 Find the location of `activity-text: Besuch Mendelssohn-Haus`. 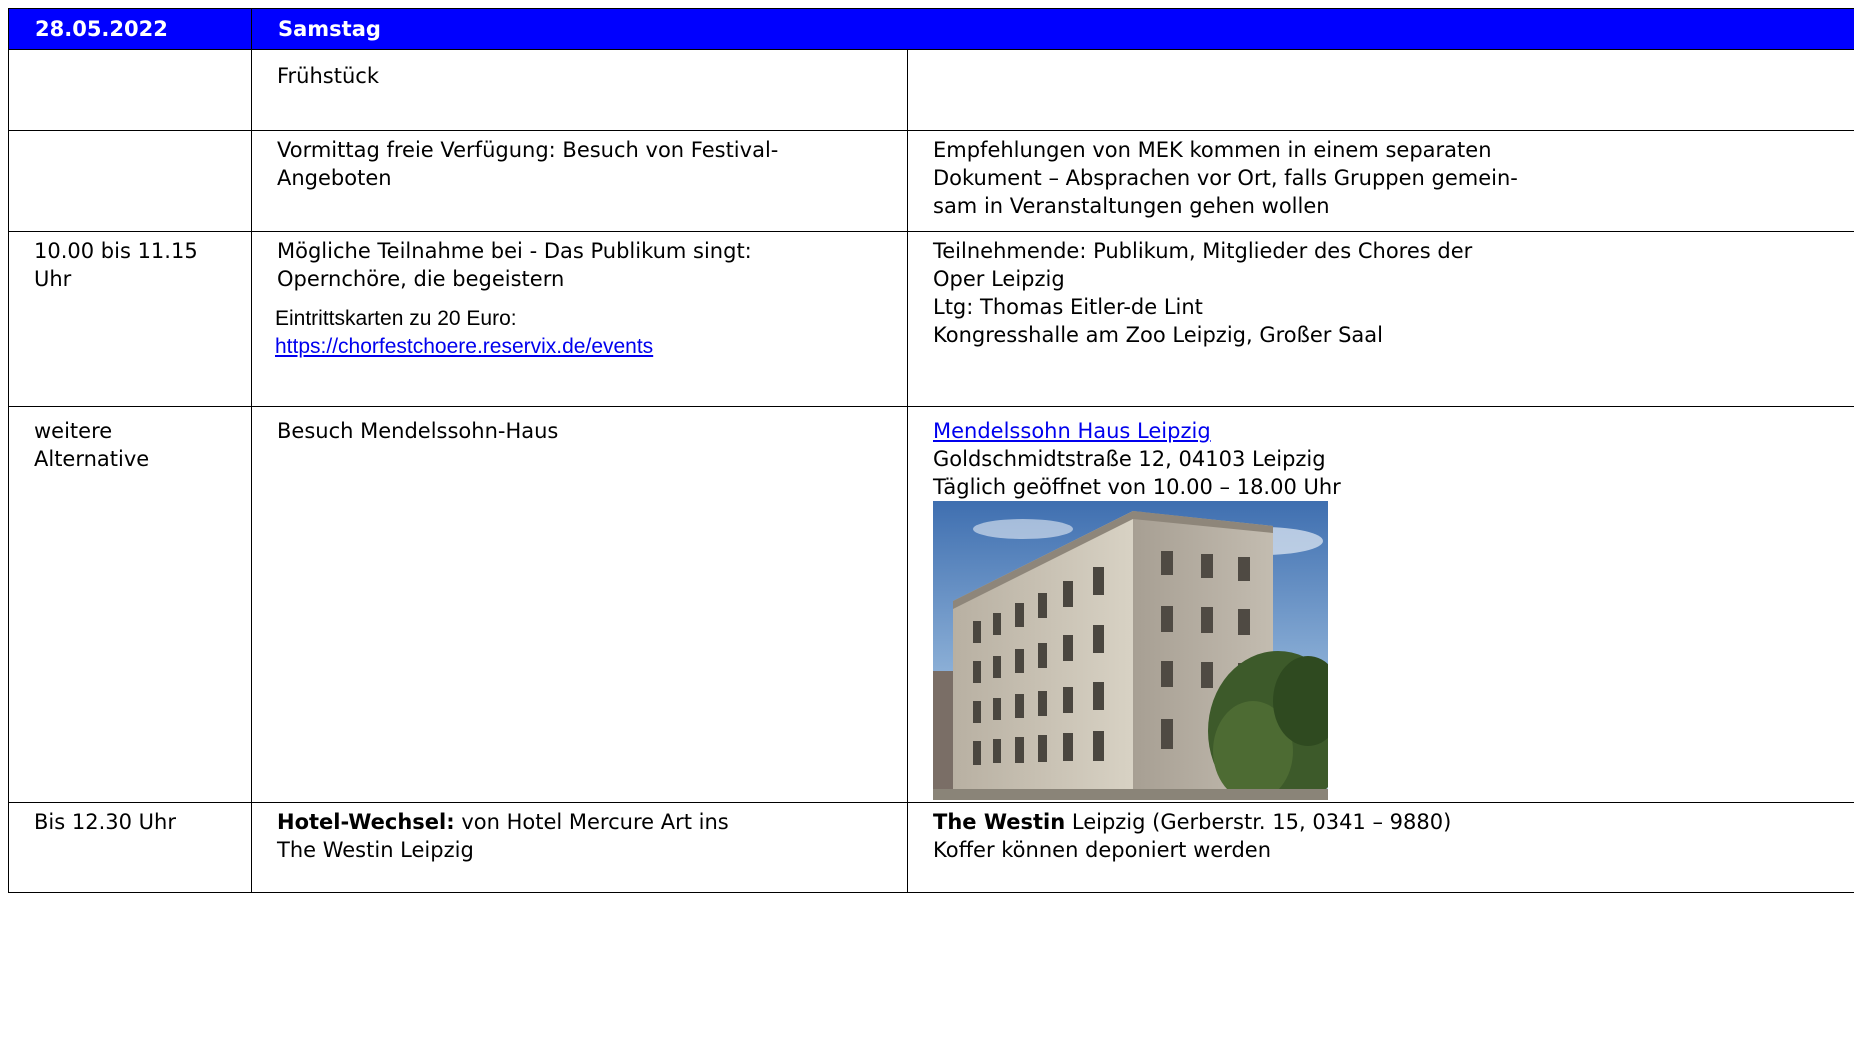

activity-text: Besuch Mendelssohn-Haus is located at coordinates (418, 431).